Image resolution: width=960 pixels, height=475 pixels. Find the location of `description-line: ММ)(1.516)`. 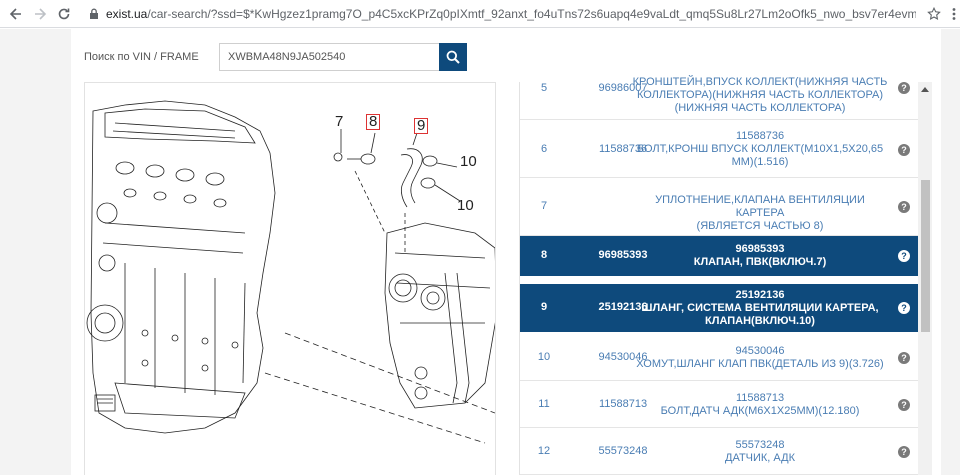

description-line: ММ)(1.516) is located at coordinates (760, 162).